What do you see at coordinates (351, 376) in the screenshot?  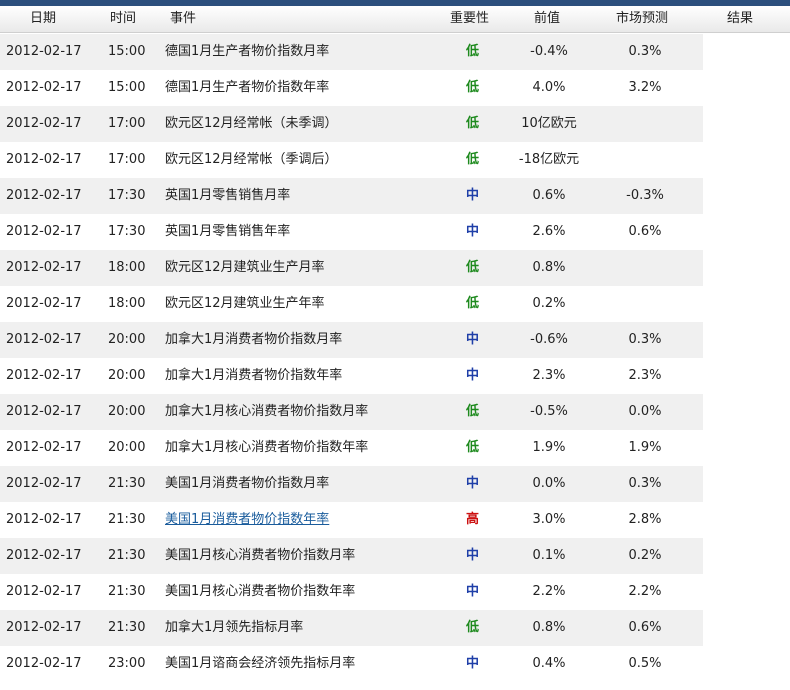 I see `table-row: 2012-02-17 20:00 加拿大1月消费者物价指数年率 中 2.3% 2.3%` at bounding box center [351, 376].